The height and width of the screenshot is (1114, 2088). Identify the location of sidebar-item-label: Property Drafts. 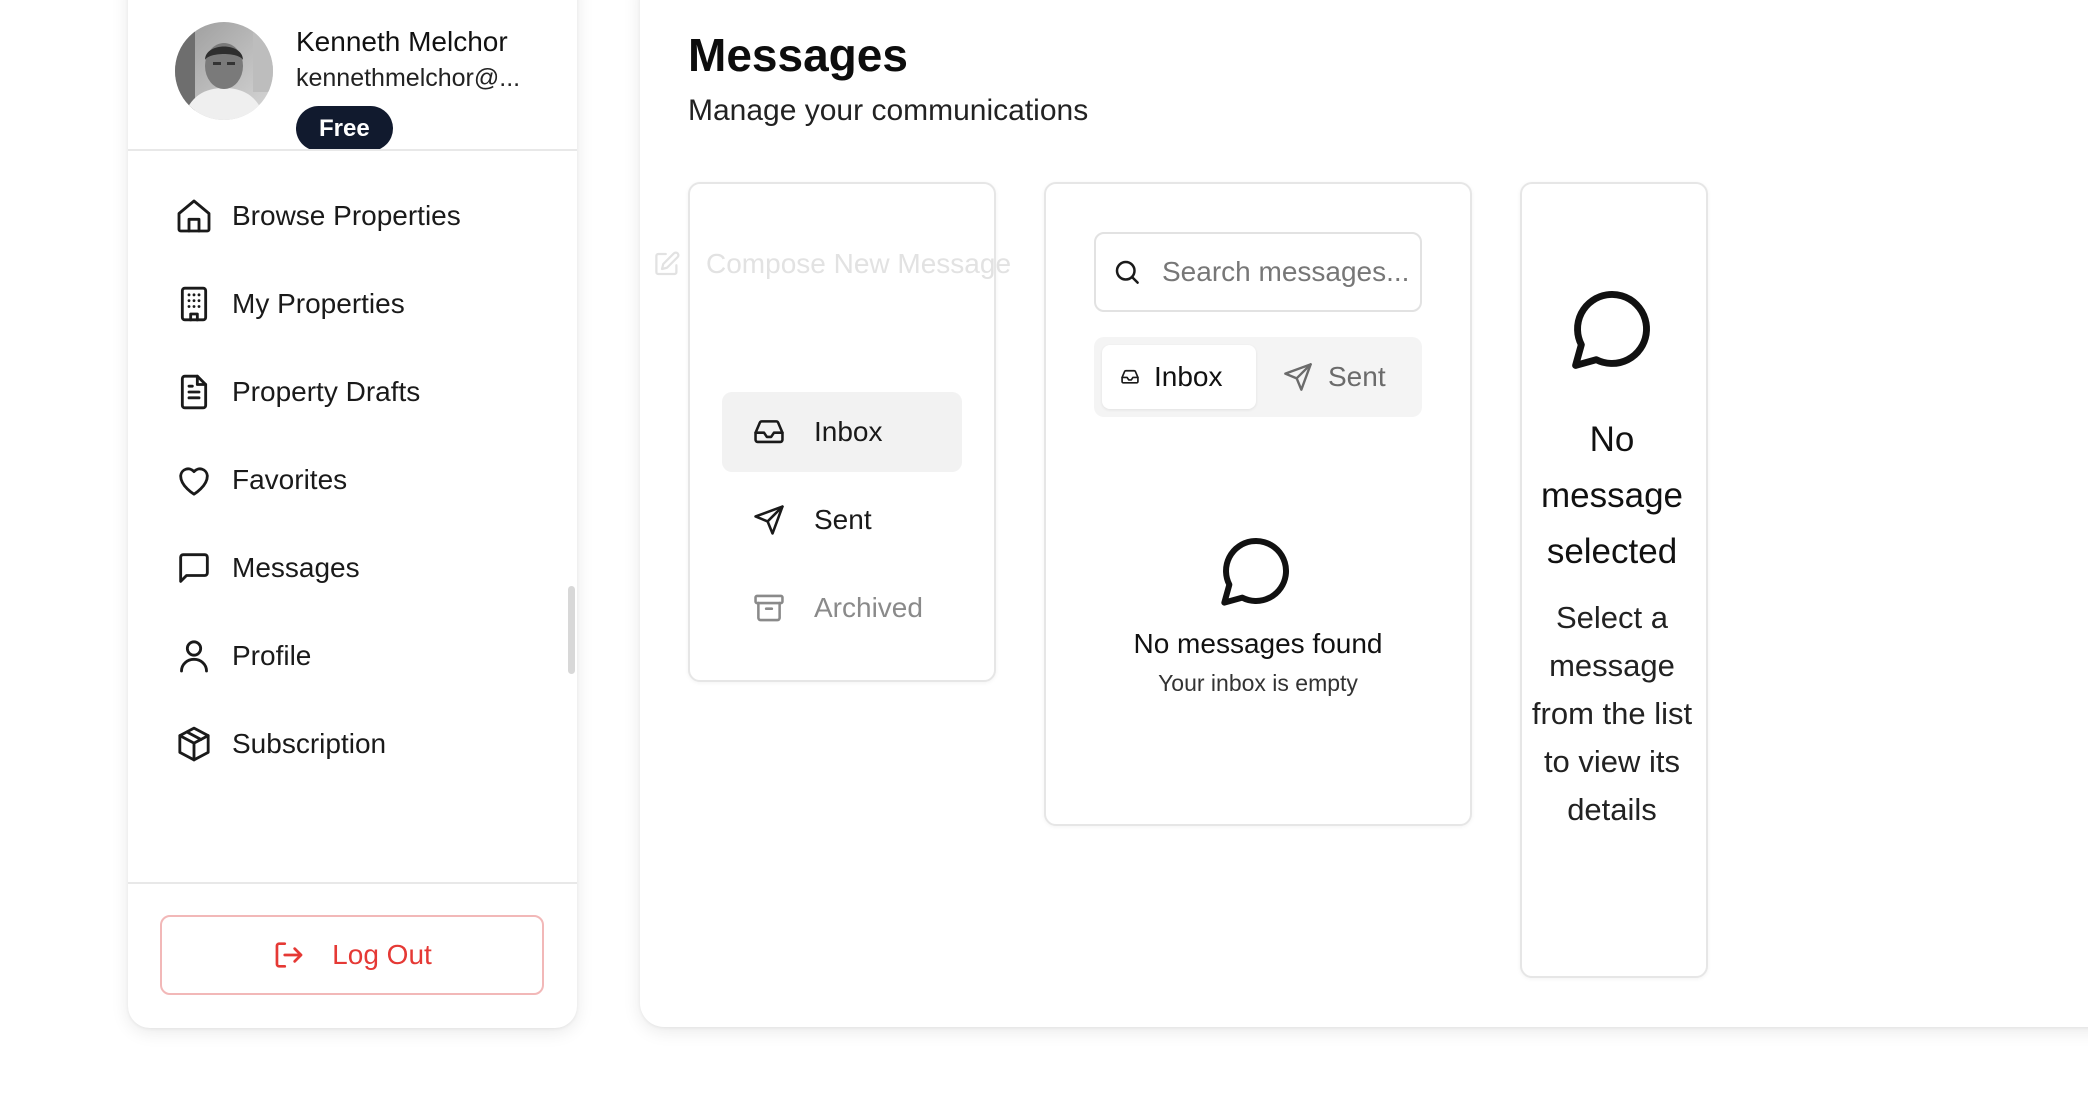
(326, 391).